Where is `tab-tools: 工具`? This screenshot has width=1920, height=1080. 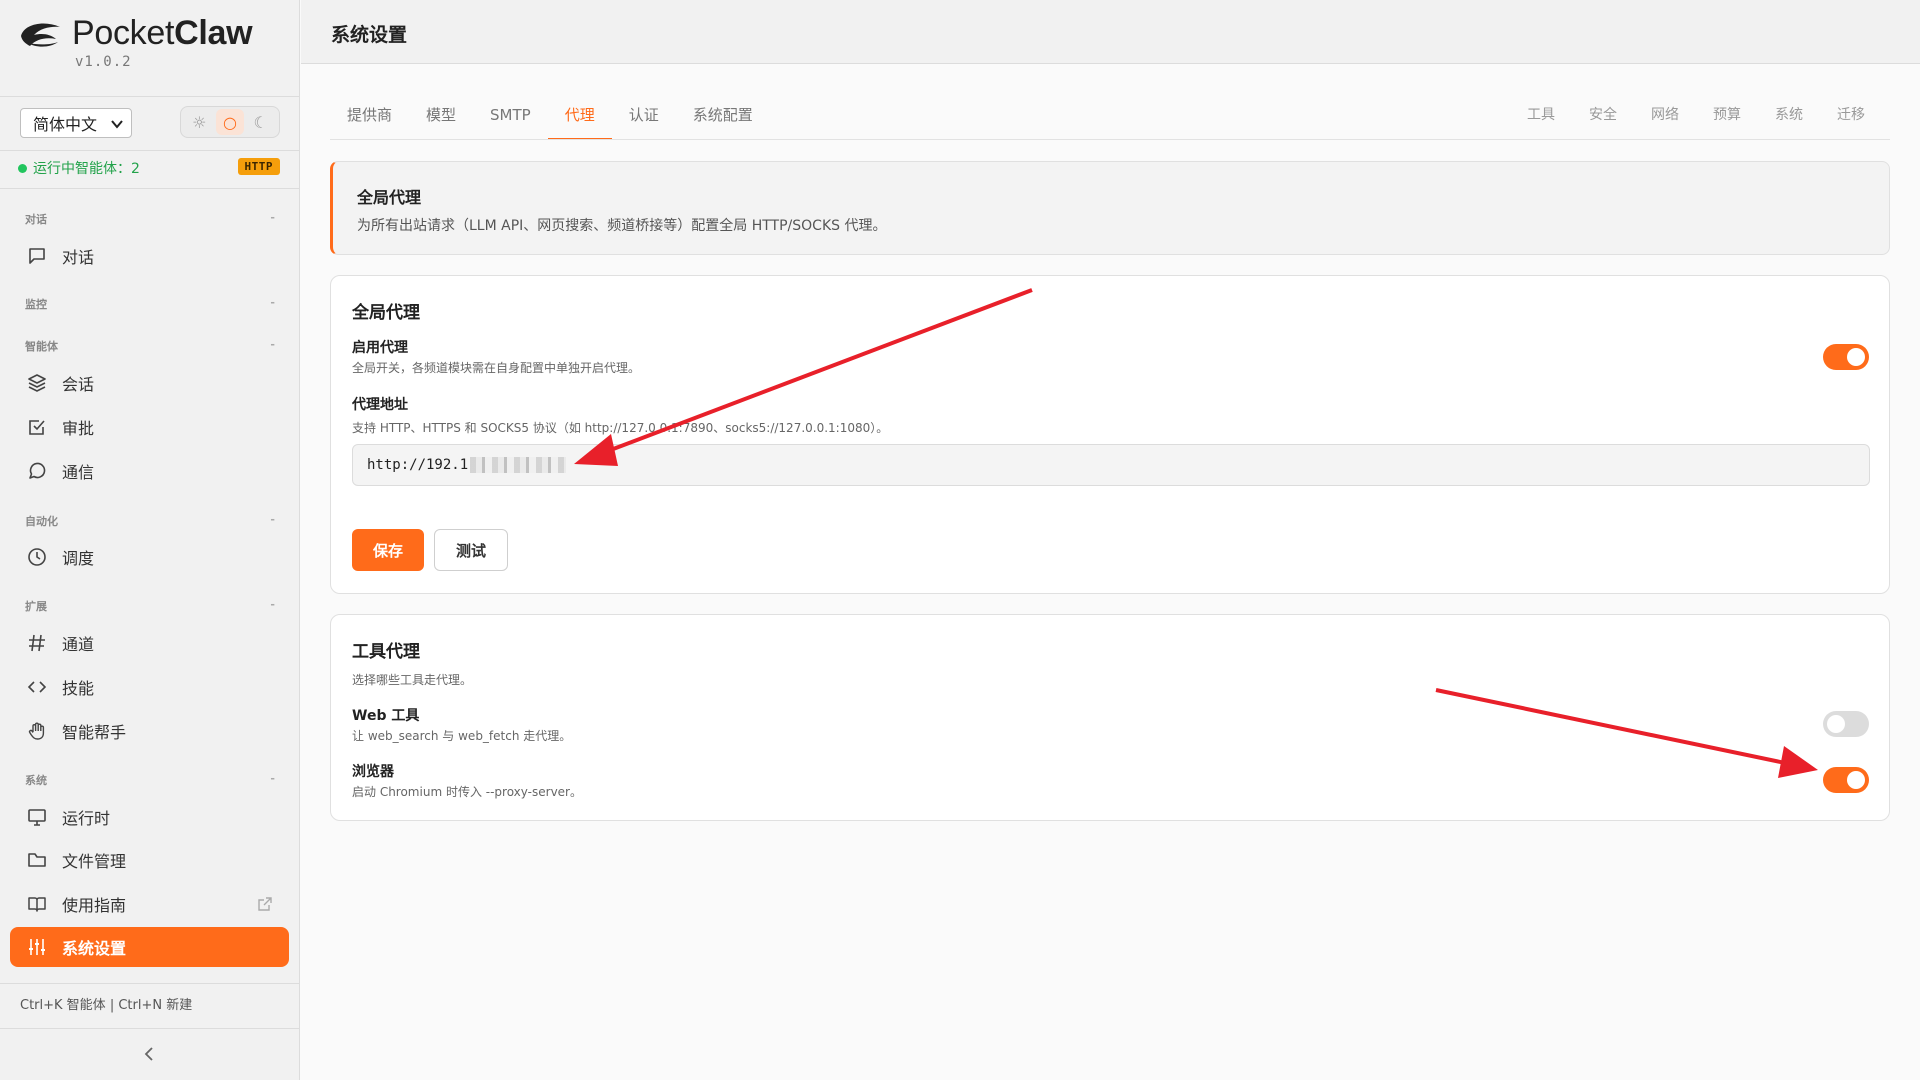 tab-tools: 工具 is located at coordinates (1541, 119).